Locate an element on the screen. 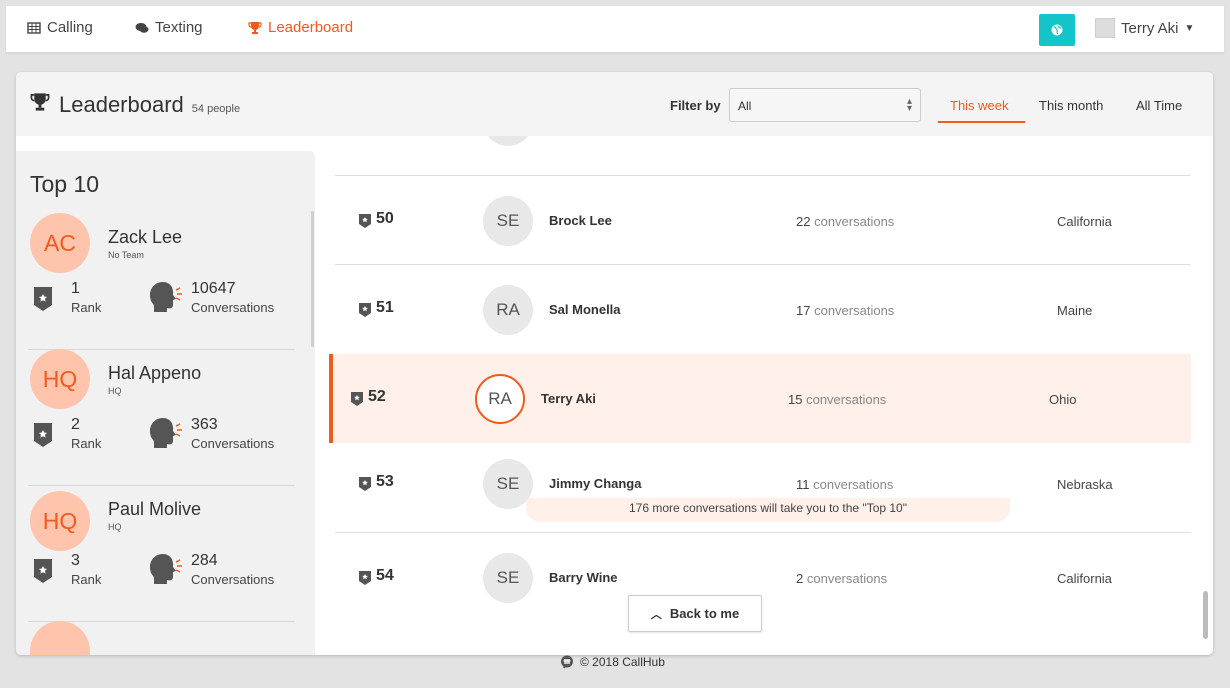  avatar: HQ is located at coordinates (60, 521).